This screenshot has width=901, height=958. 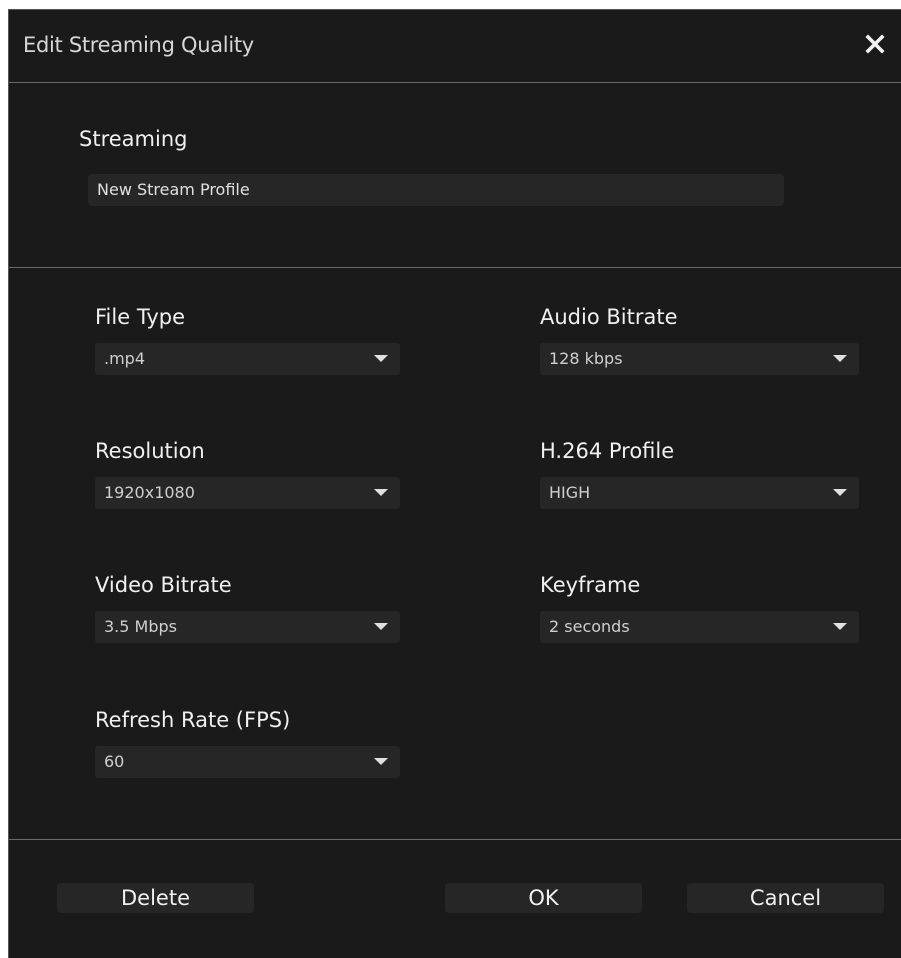 I want to click on file-type-label: File Type, so click(x=140, y=317).